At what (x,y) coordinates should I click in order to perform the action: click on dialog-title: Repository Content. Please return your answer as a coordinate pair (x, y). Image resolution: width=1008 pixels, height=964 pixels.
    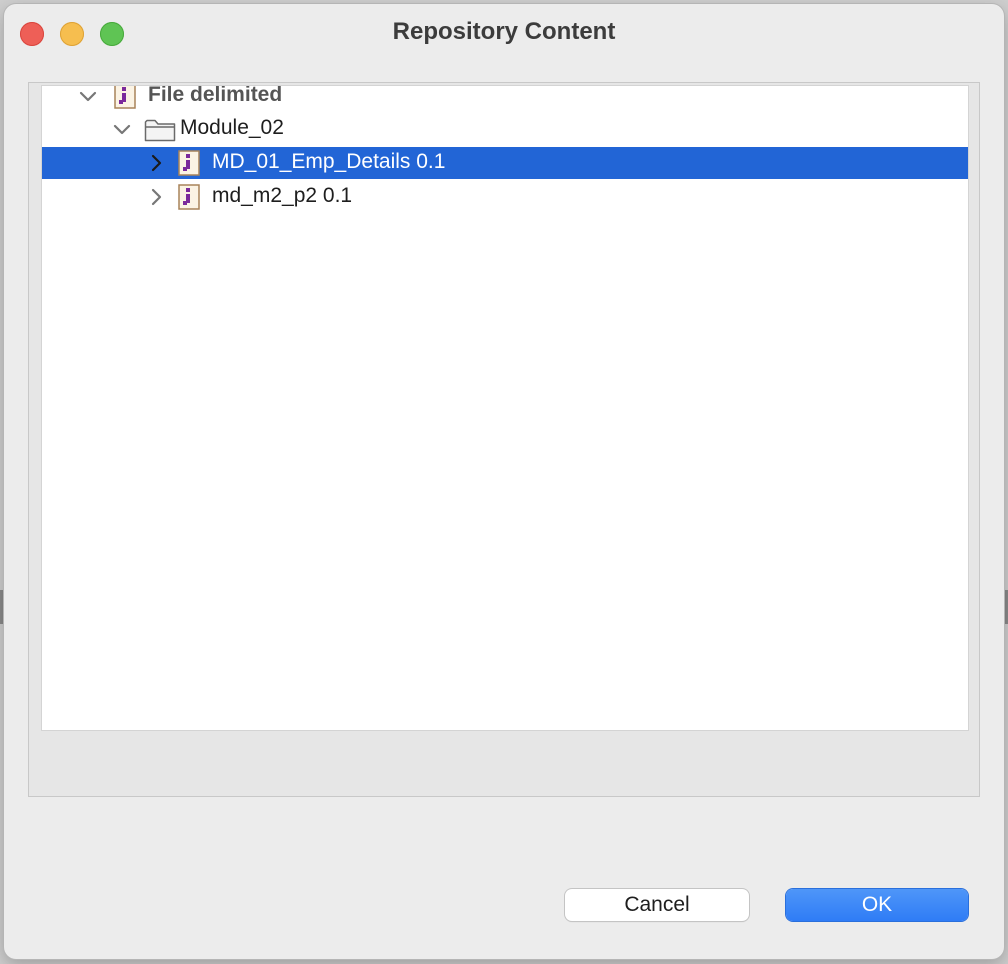
    Looking at the image, I should click on (504, 31).